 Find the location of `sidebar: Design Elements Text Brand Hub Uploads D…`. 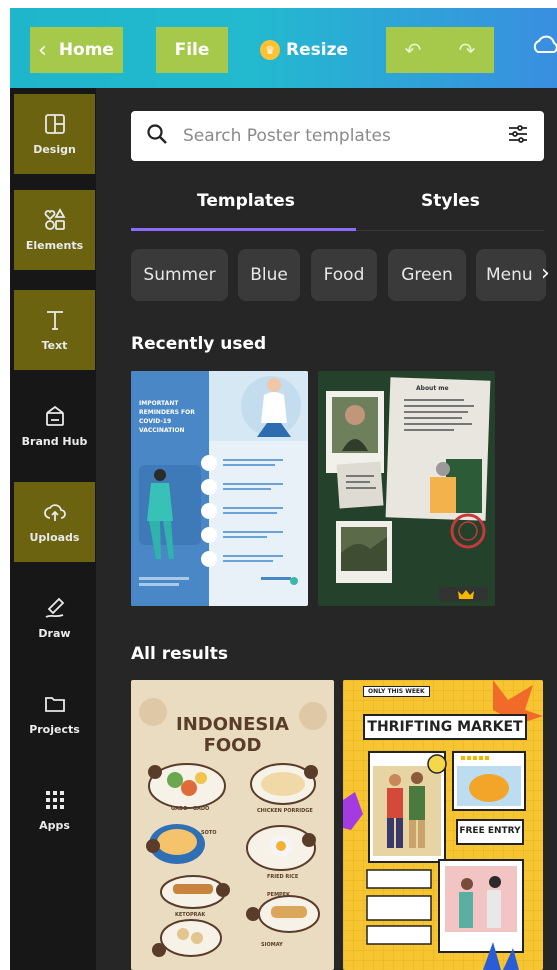

sidebar: Design Elements Text Brand Hub Uploads D… is located at coordinates (53, 529).